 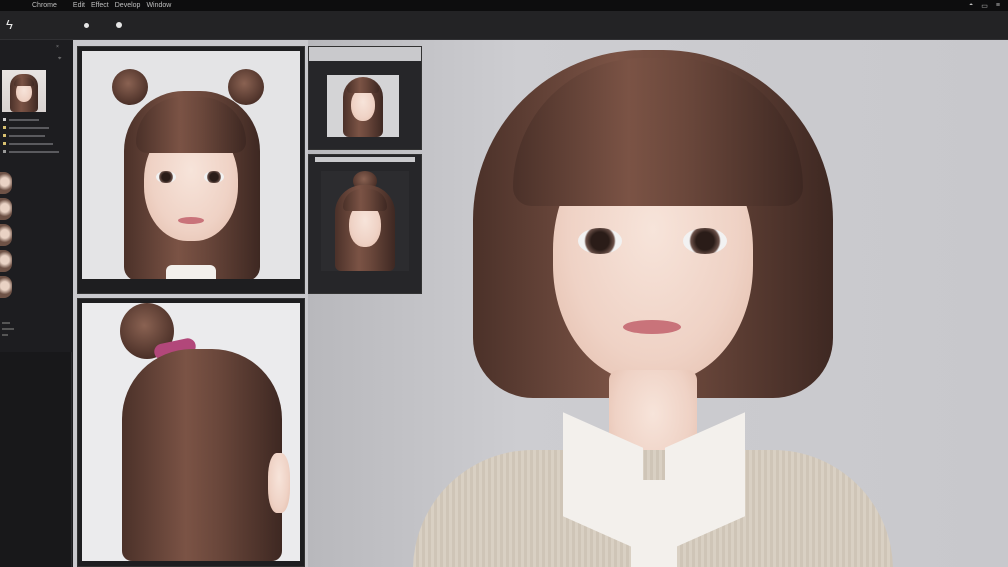 What do you see at coordinates (119, 25) in the screenshot?
I see `toolbar-dot-large` at bounding box center [119, 25].